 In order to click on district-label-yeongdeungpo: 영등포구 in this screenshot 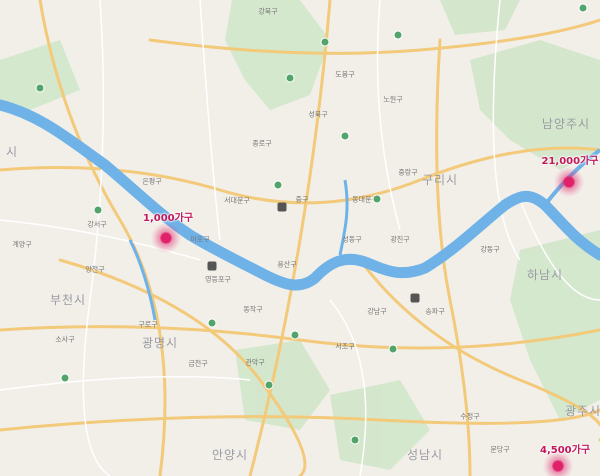, I will do `click(218, 279)`.